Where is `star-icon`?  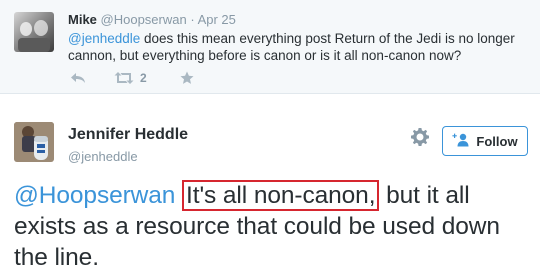
star-icon is located at coordinates (187, 78).